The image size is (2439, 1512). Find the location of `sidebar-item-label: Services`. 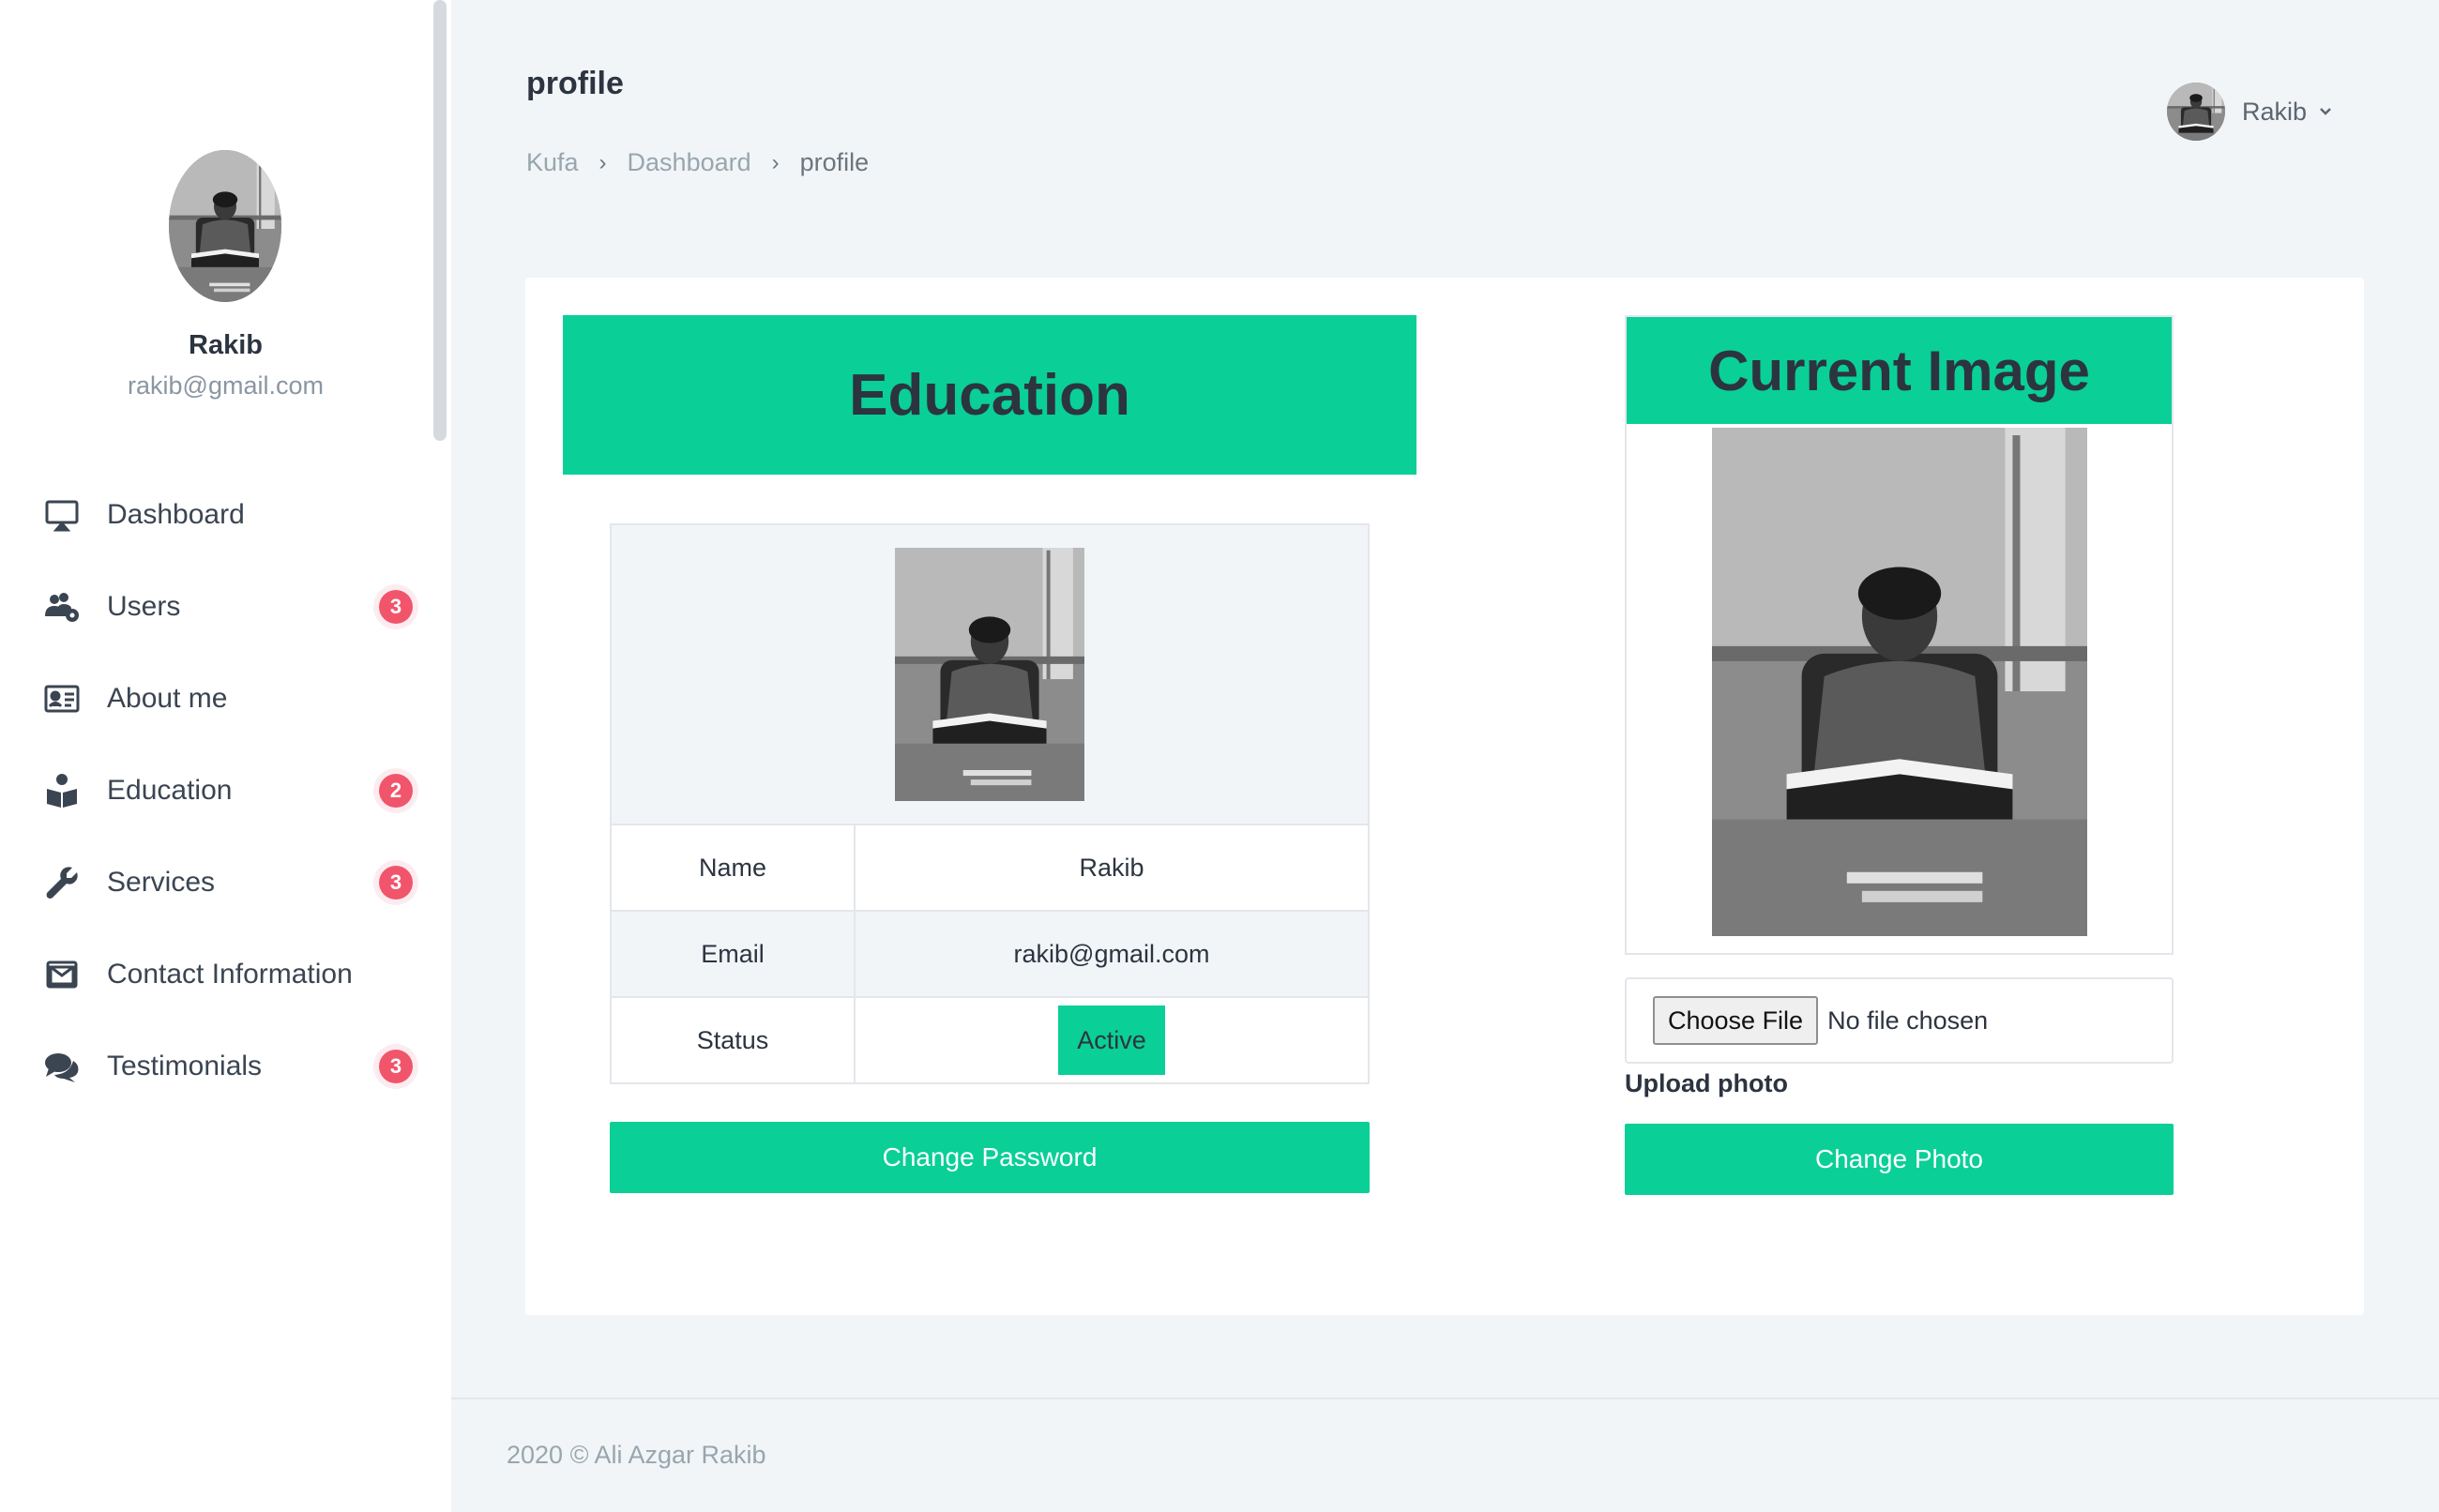

sidebar-item-label: Services is located at coordinates (161, 882).